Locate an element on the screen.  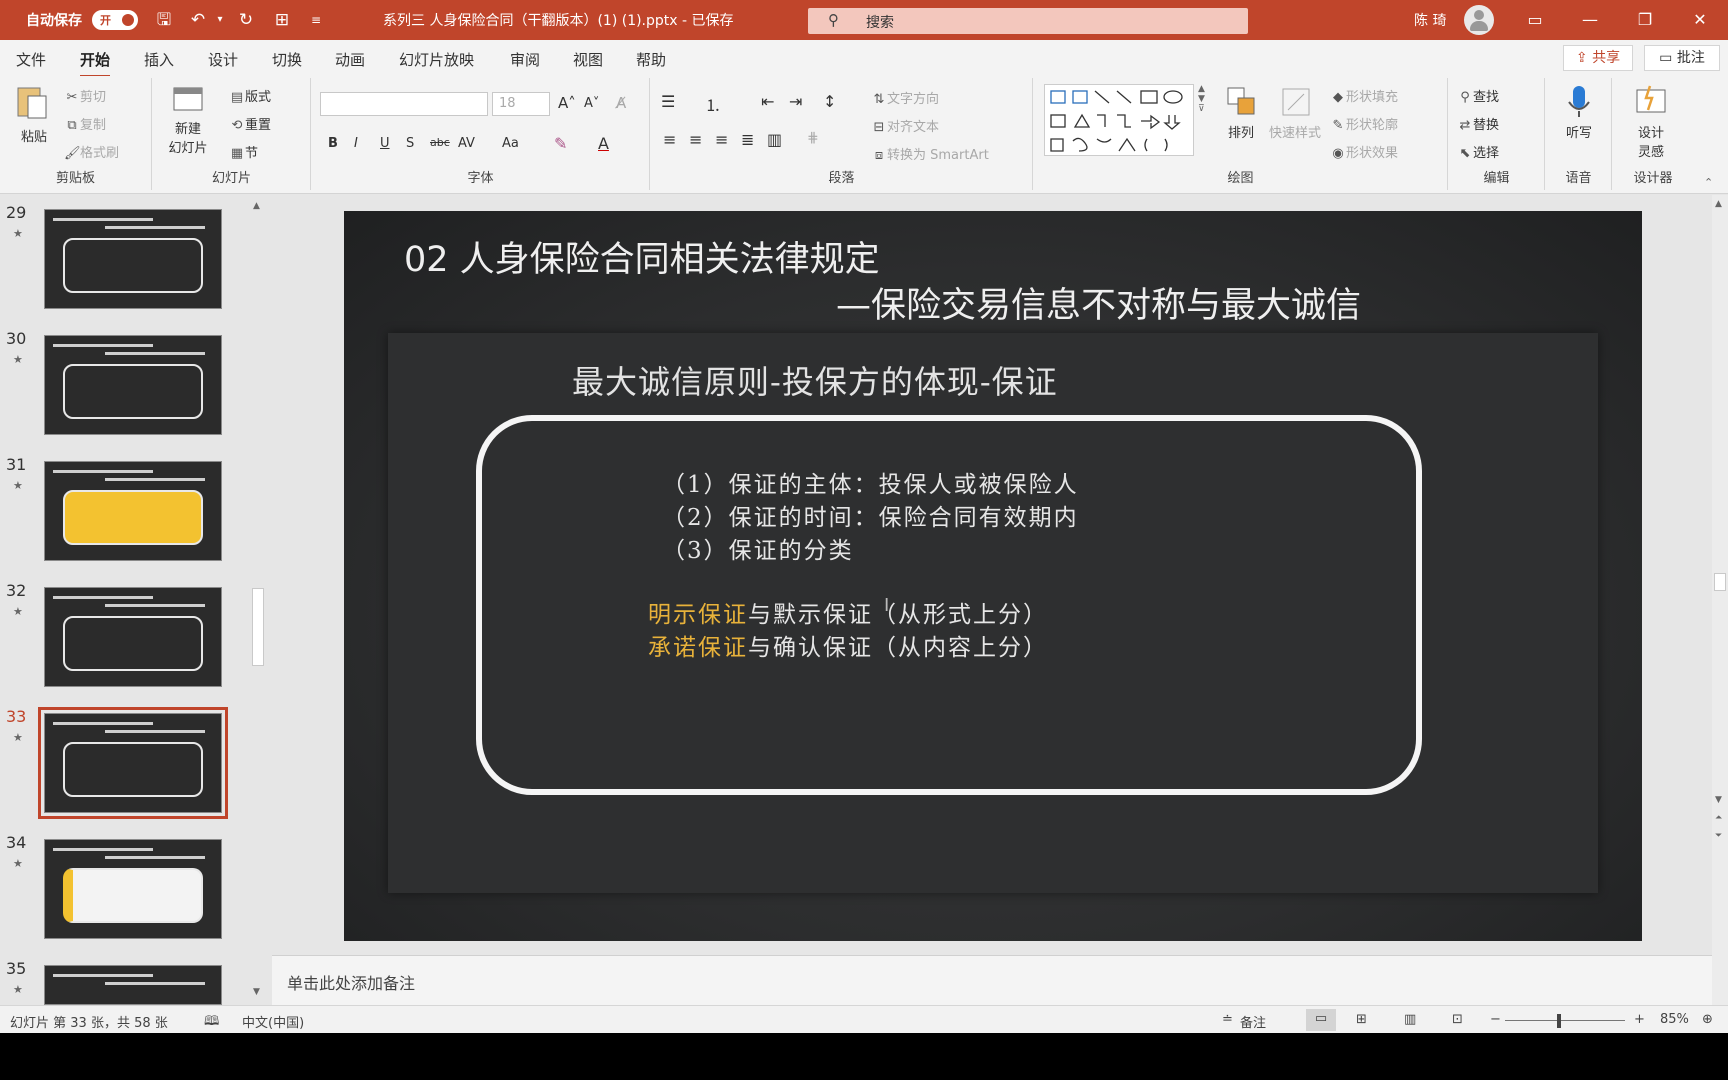
bullet-point: （3）保证的分类 is located at coordinates (758, 548).